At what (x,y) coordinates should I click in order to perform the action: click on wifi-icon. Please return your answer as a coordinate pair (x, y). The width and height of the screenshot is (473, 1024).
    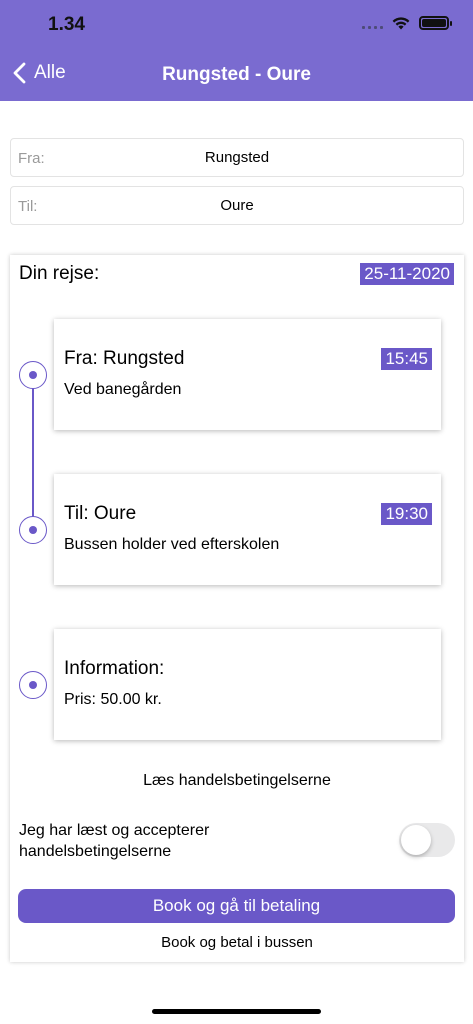
    Looking at the image, I should click on (401, 23).